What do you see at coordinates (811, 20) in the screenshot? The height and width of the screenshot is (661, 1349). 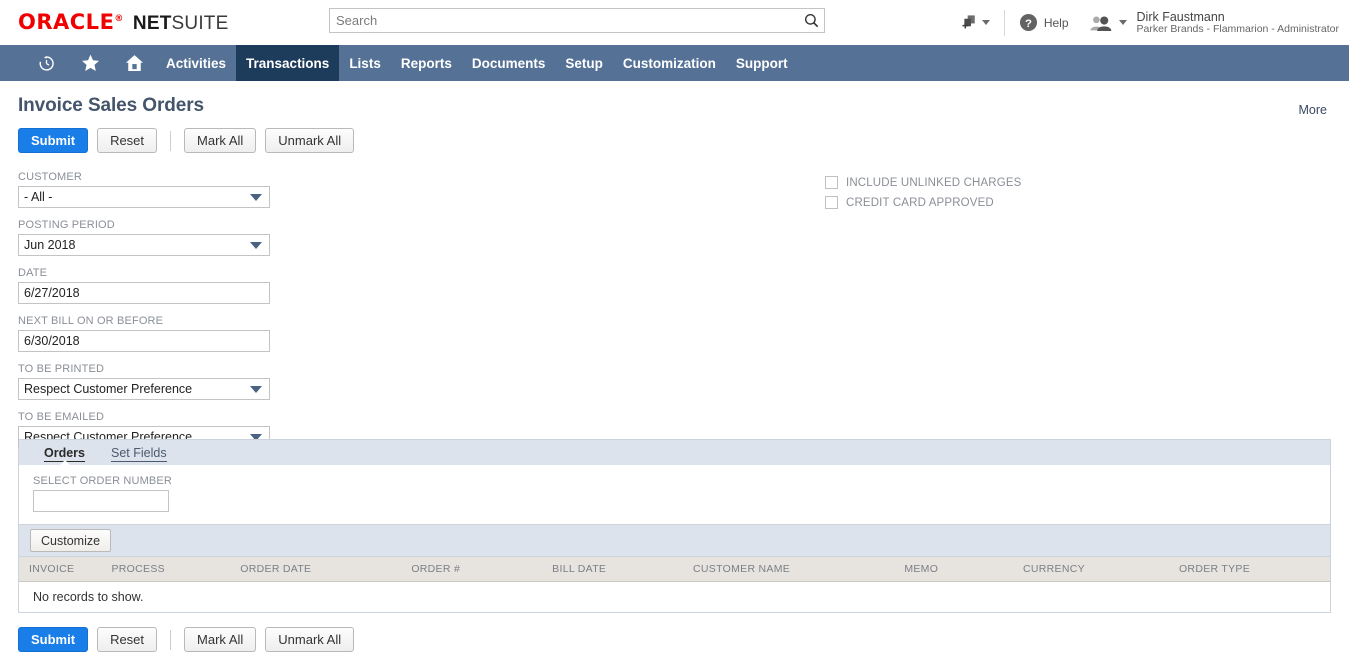 I see `search-icon` at bounding box center [811, 20].